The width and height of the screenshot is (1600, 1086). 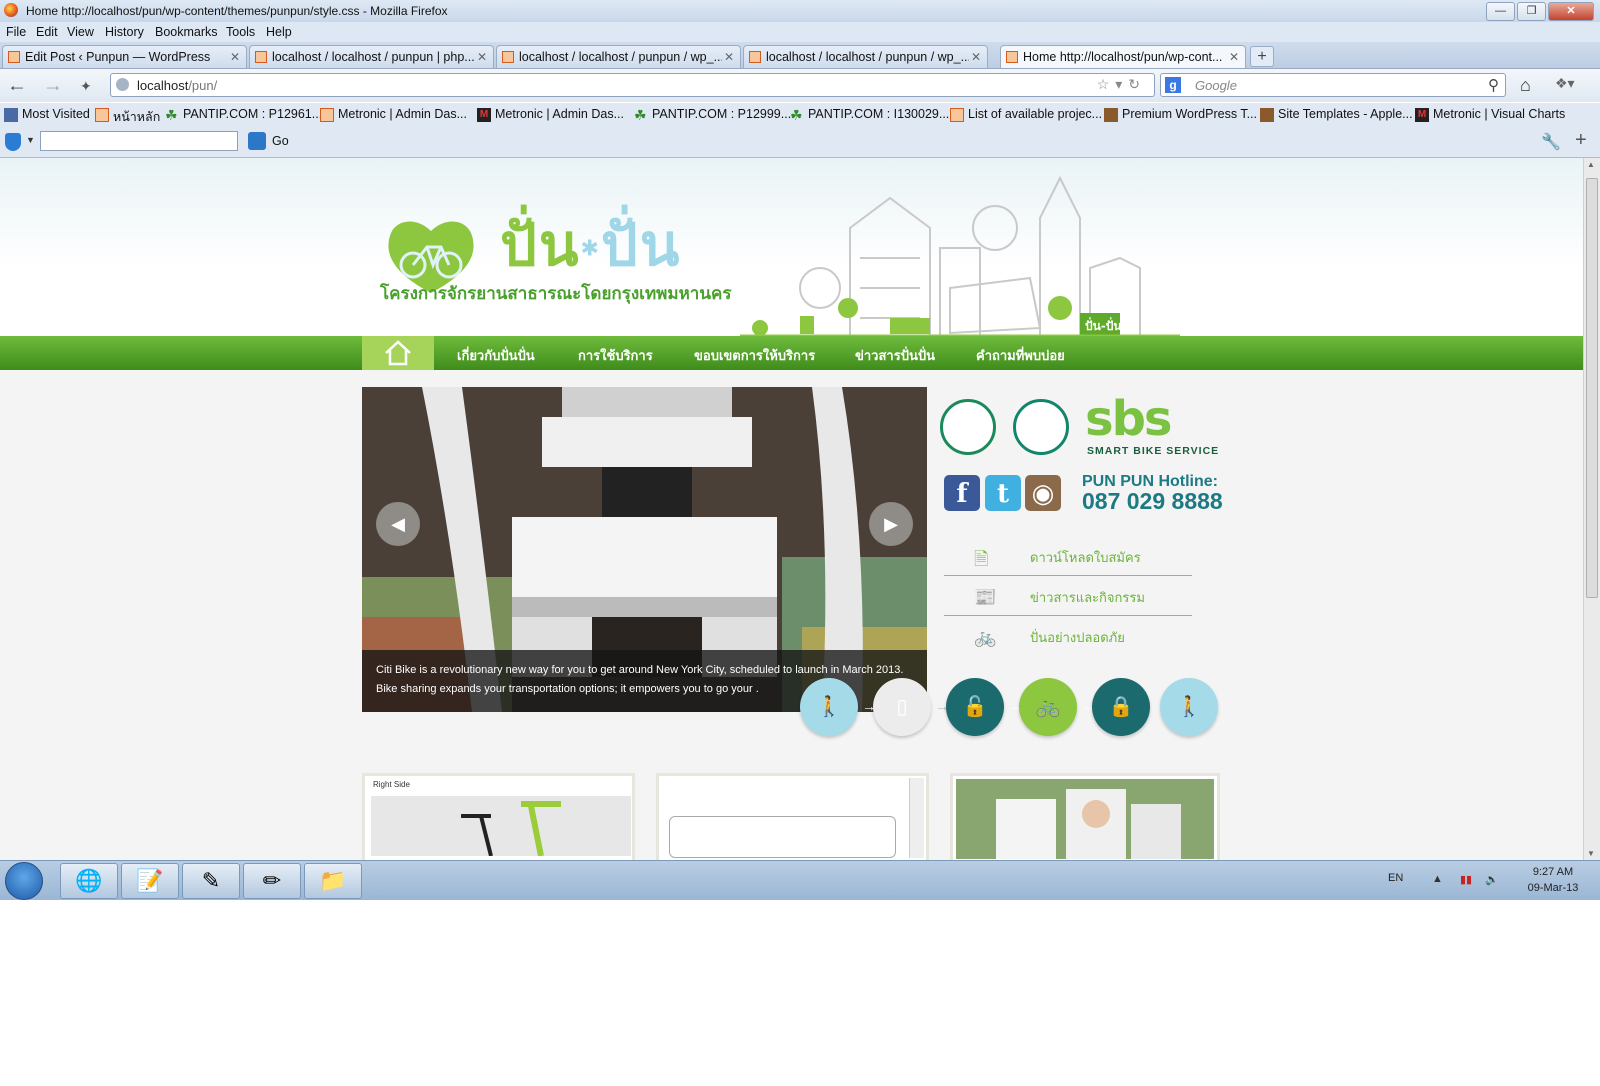 I want to click on site-brand: ปั่น✱ปั่น, so click(x=591, y=245).